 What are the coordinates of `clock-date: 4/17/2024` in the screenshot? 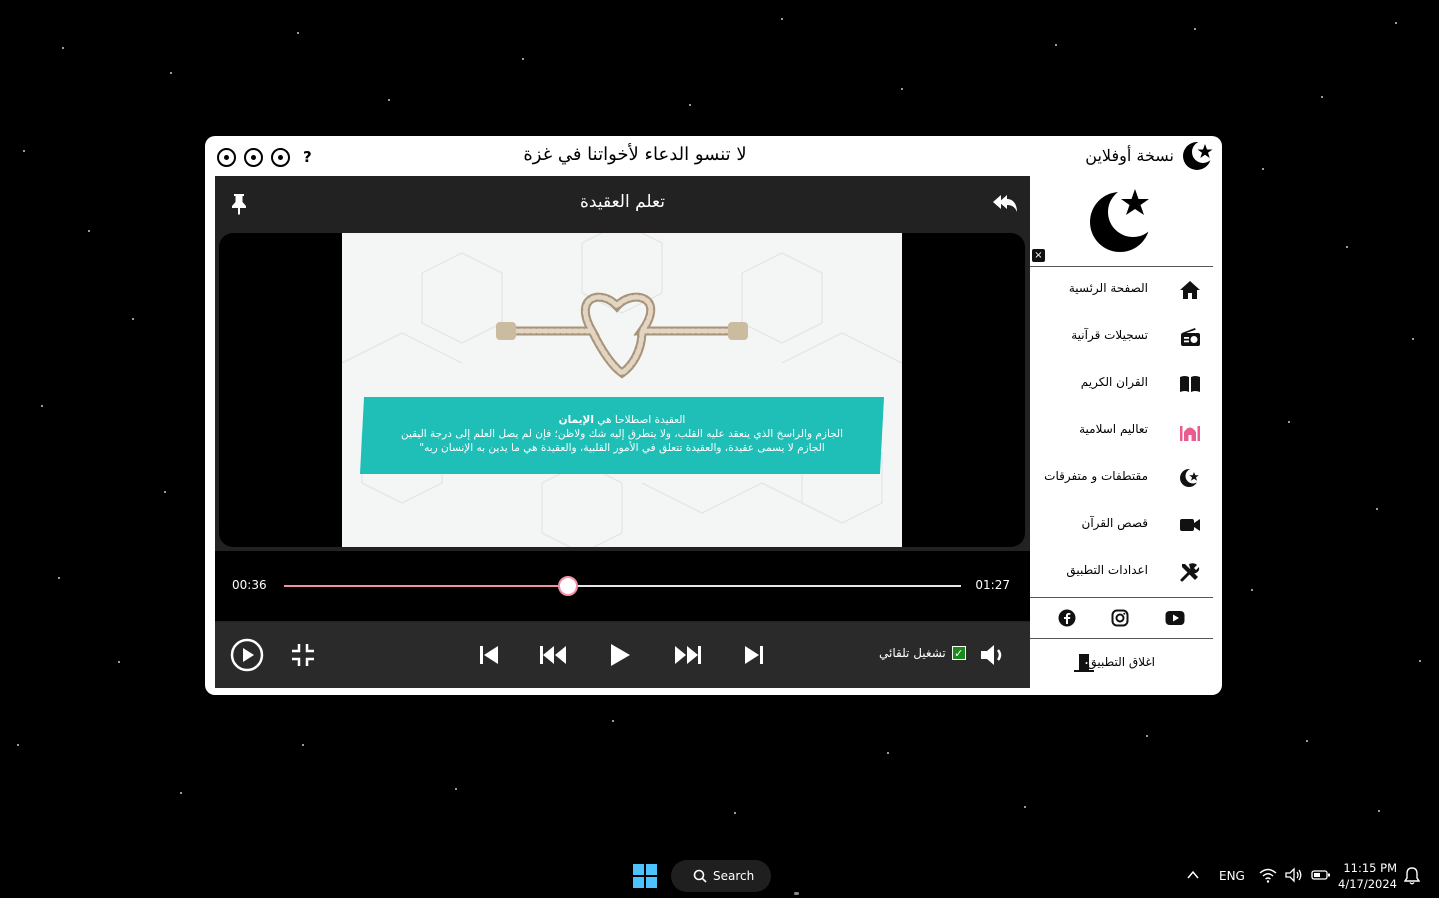 It's located at (1367, 884).